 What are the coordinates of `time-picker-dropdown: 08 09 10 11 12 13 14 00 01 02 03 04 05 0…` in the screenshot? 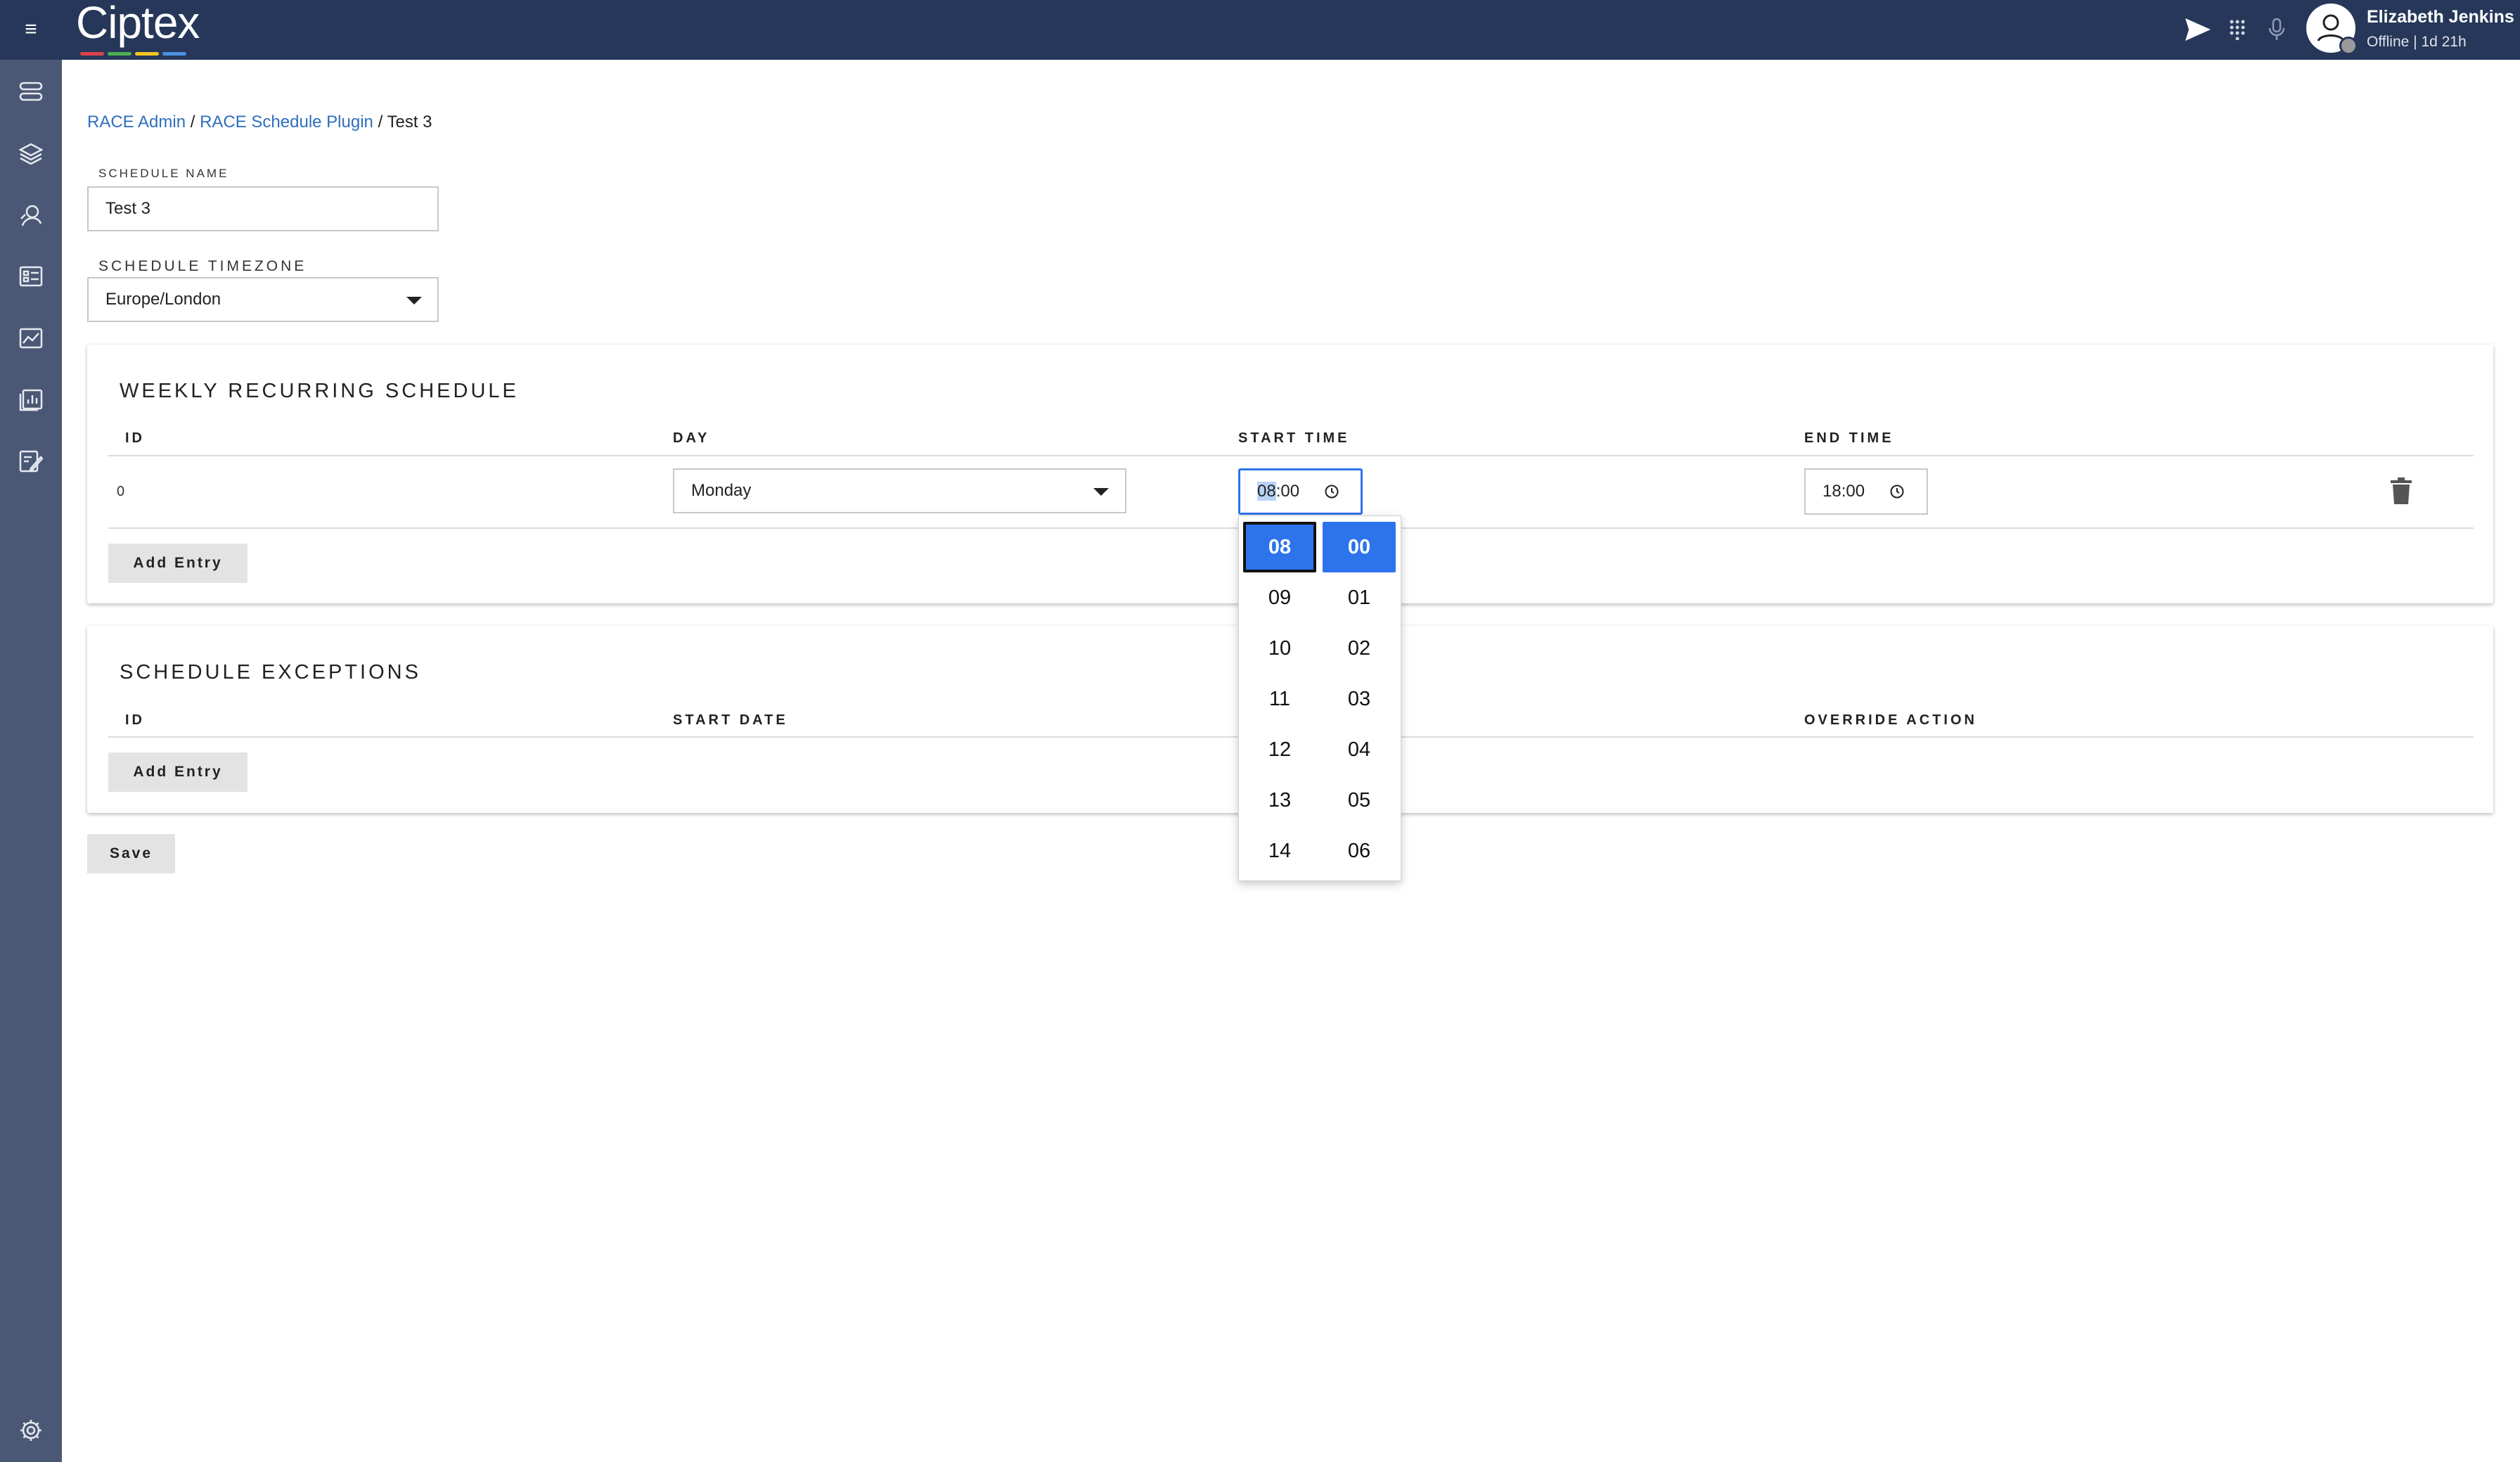 It's located at (1319, 698).